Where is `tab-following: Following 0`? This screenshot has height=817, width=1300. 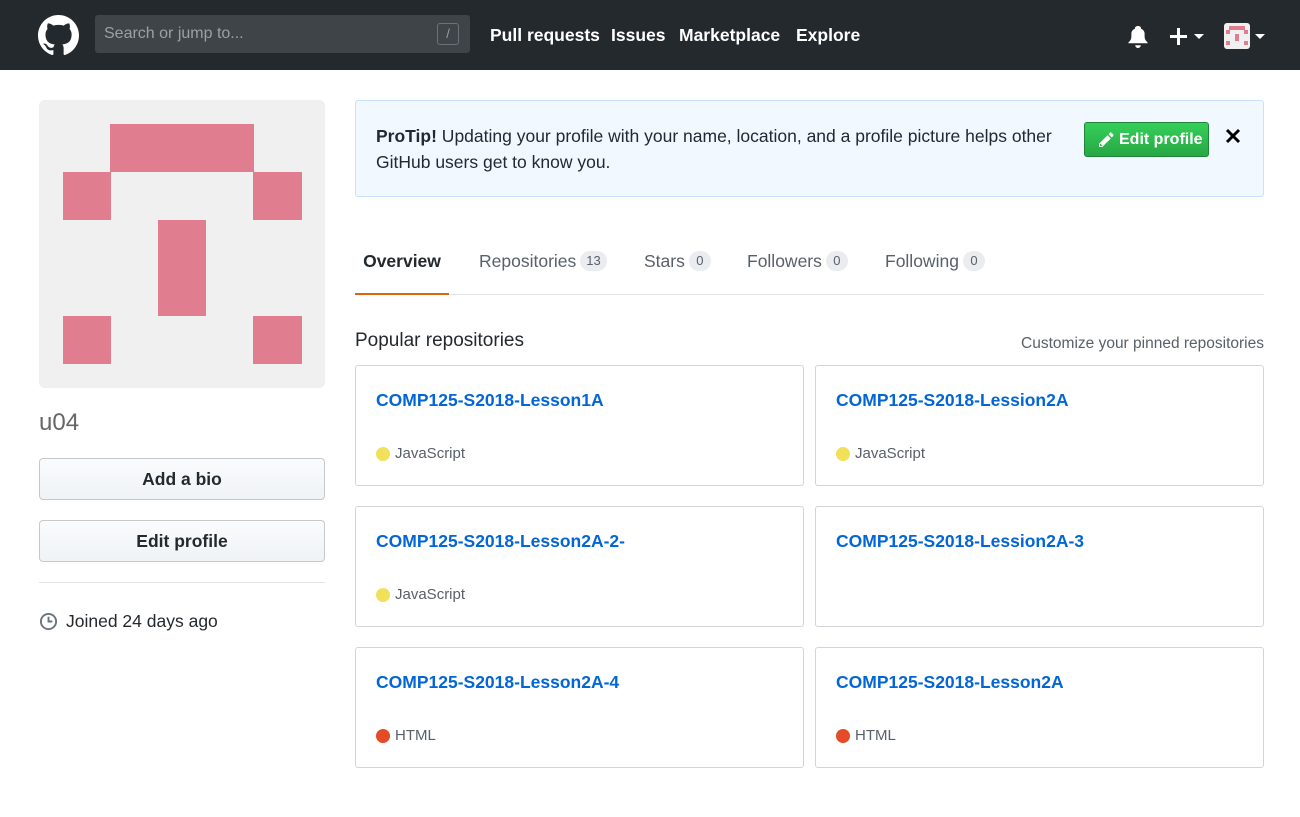
tab-following: Following 0 is located at coordinates (935, 263).